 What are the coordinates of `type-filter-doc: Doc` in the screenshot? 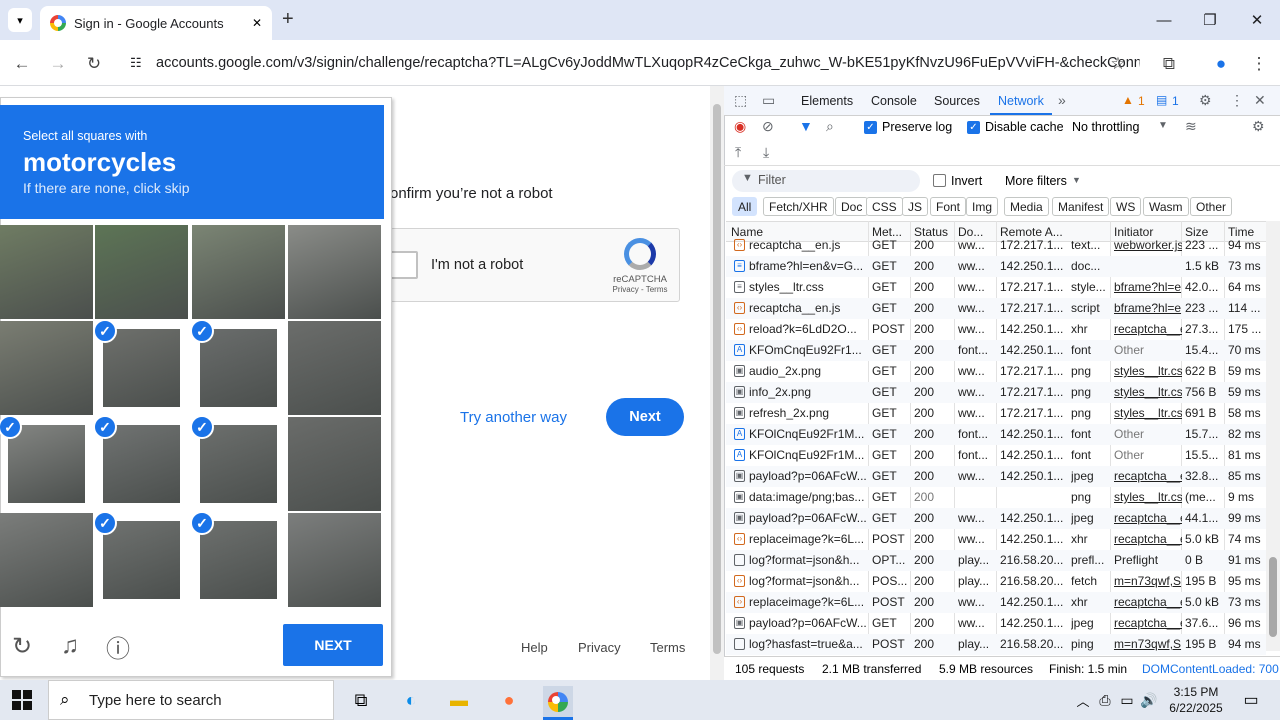 It's located at (852, 206).